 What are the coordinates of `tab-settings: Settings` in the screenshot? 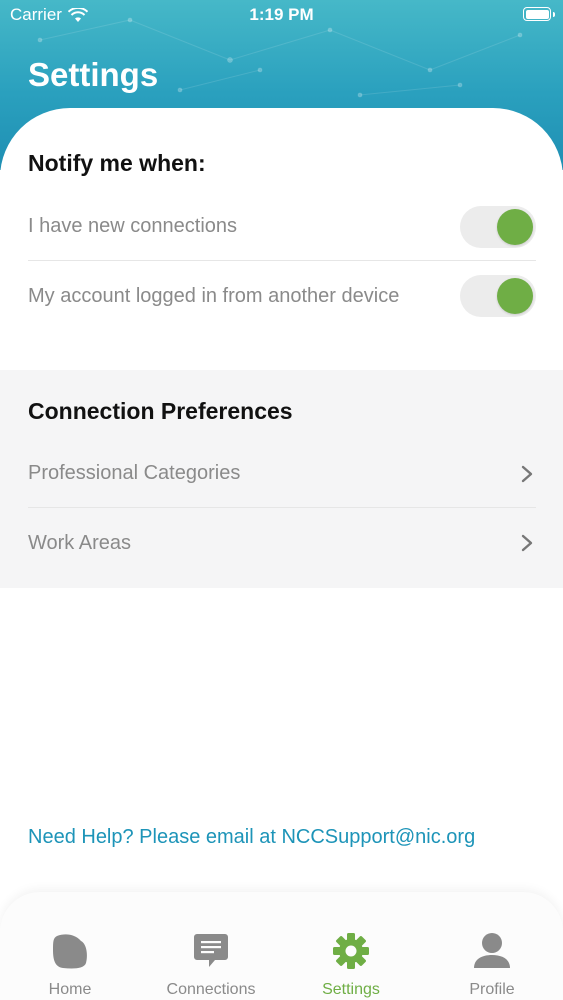 It's located at (351, 946).